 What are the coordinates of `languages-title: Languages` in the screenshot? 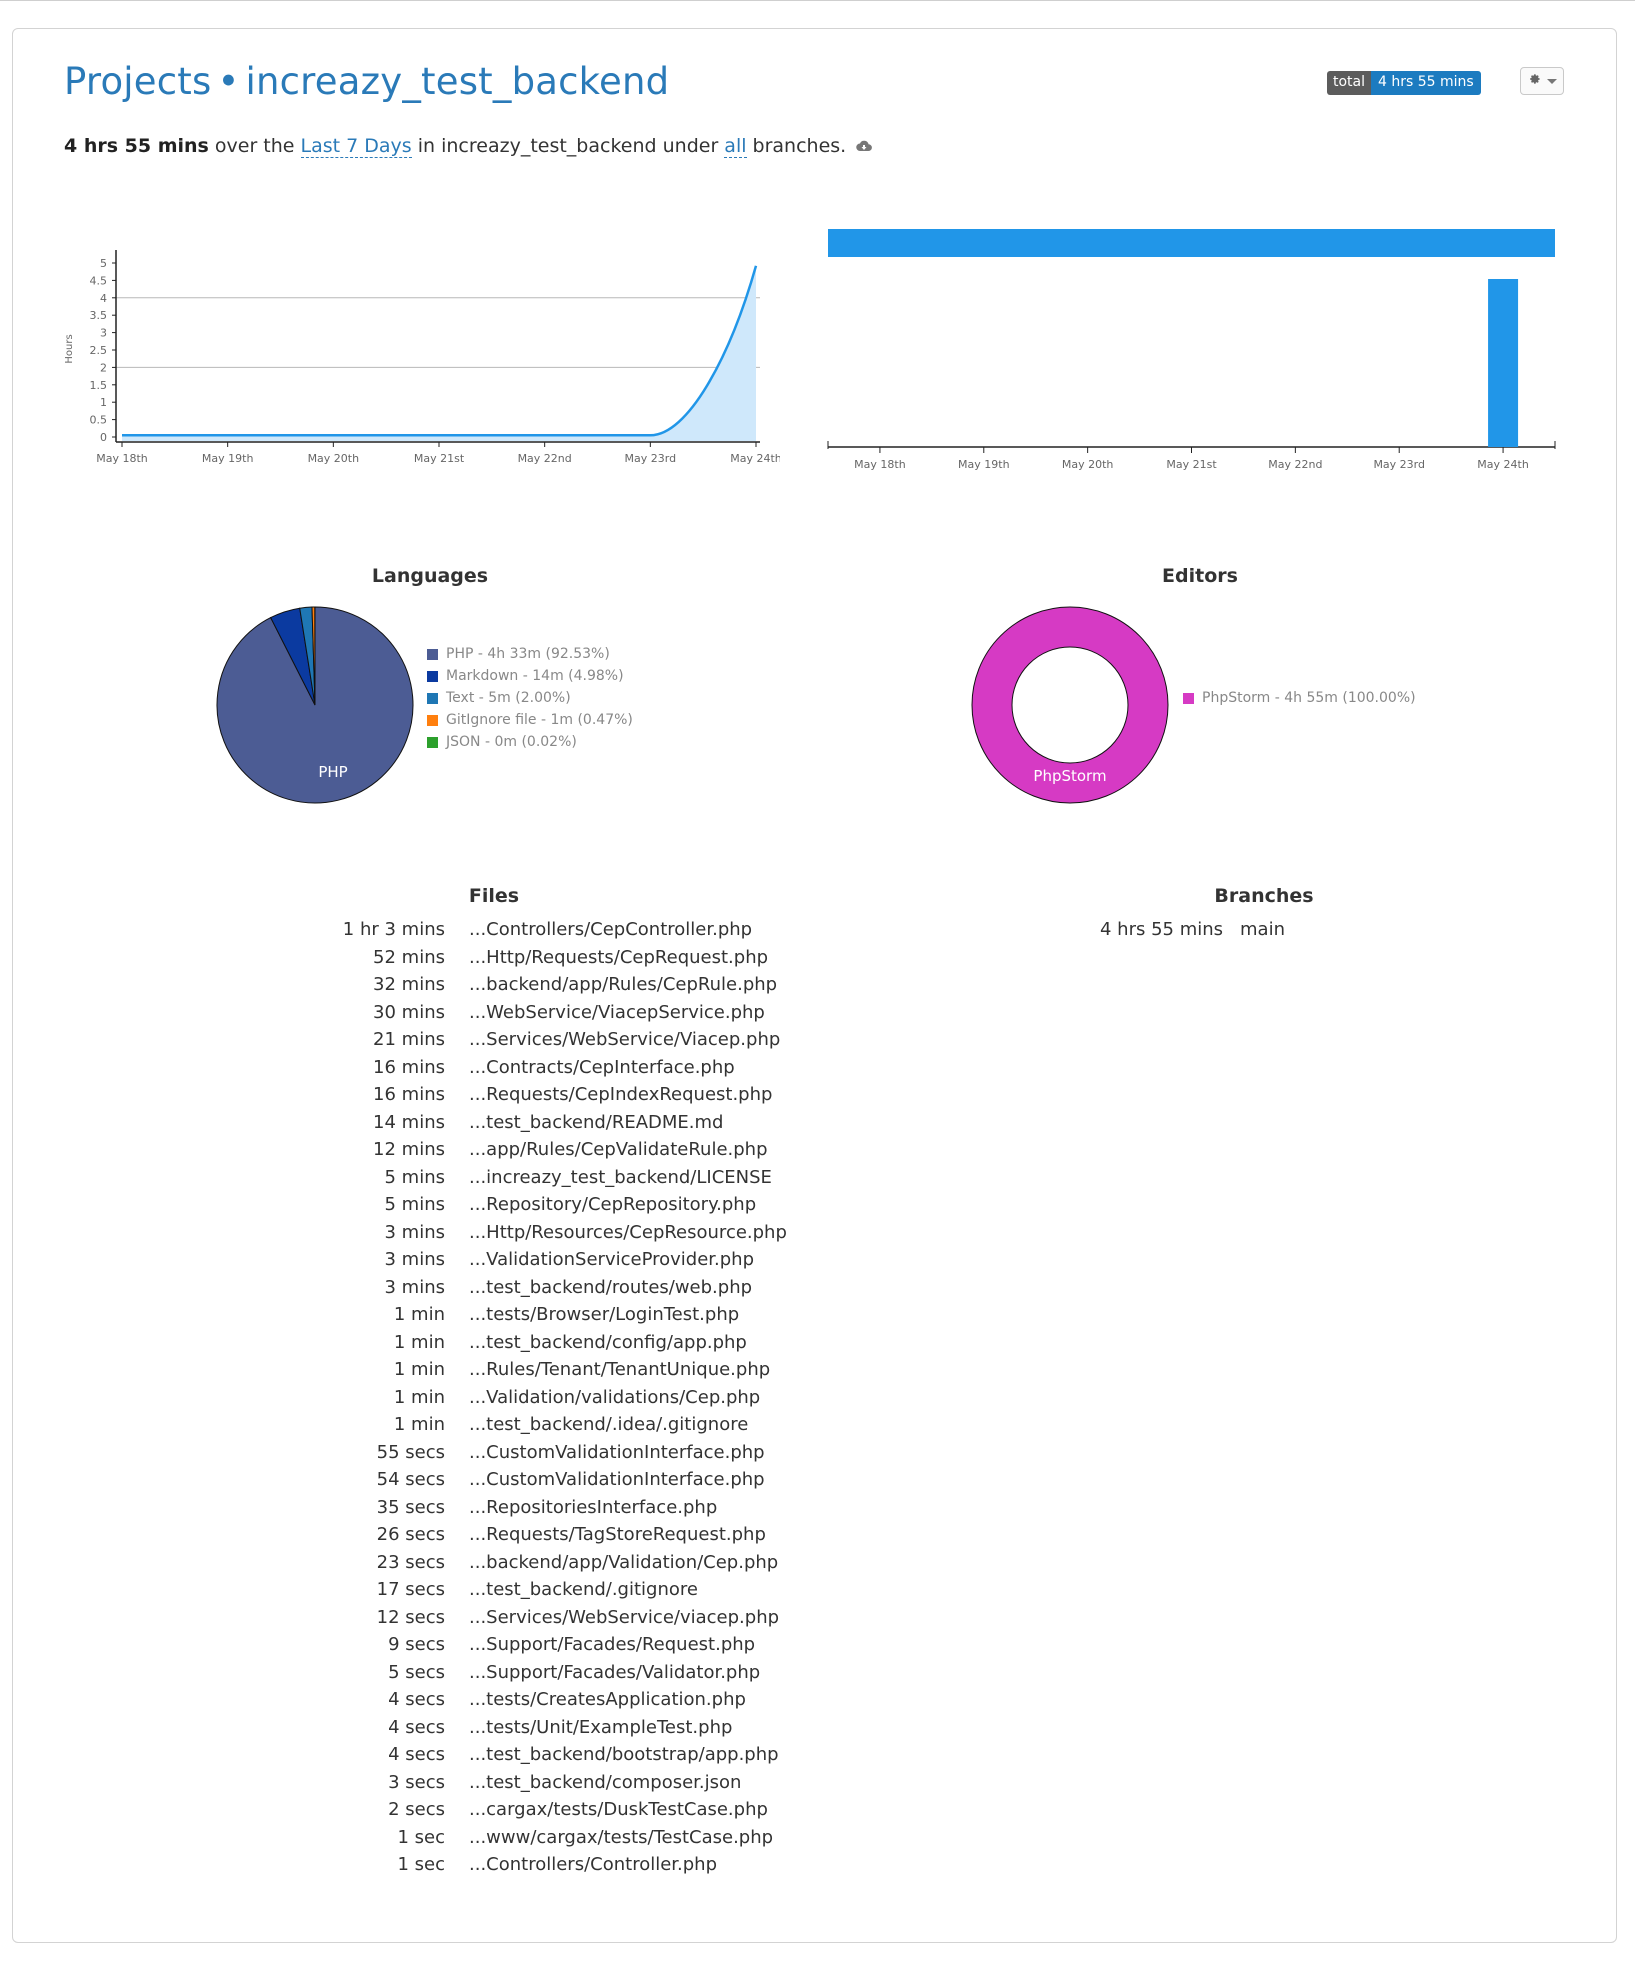 It's located at (430, 576).